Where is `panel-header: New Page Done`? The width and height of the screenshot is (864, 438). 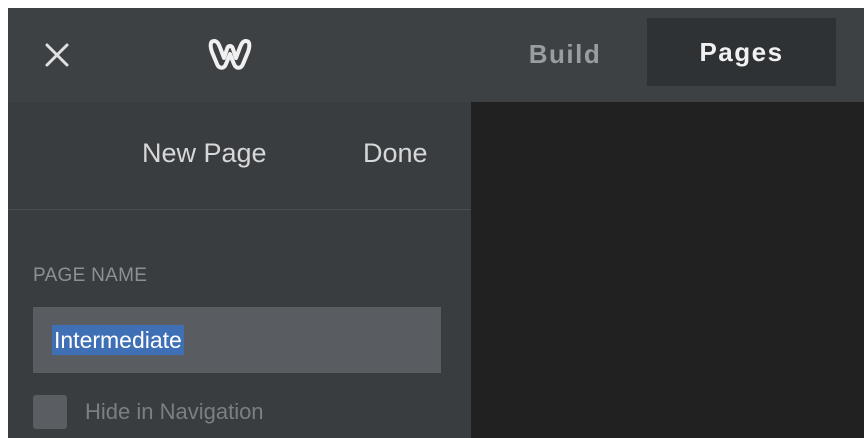 panel-header: New Page Done is located at coordinates (239, 156).